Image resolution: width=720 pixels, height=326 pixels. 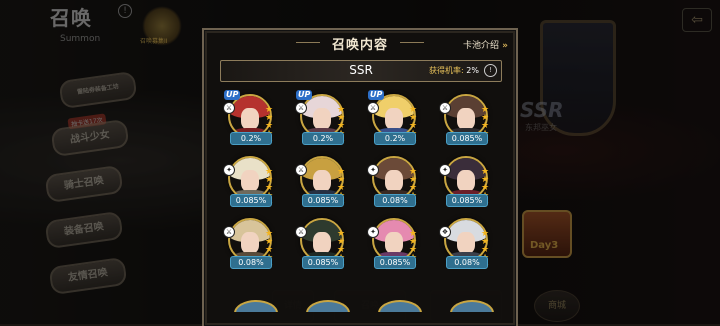 I want to click on character-card: ✦ ★ ★ ★ ★ ★ 0.08%, so click(x=395, y=184).